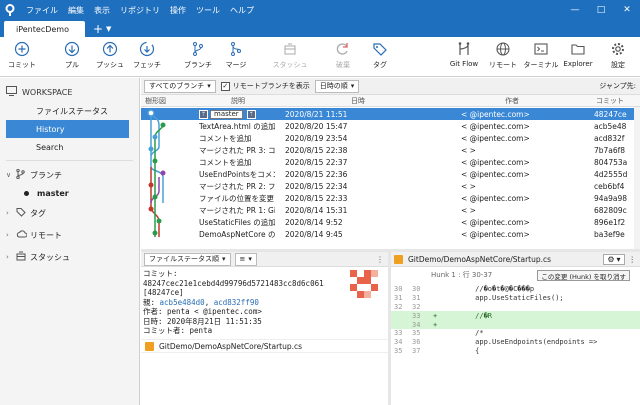 This screenshot has width=640, height=405. What do you see at coordinates (69, 147) in the screenshot?
I see `sidebar-item-search: Search` at bounding box center [69, 147].